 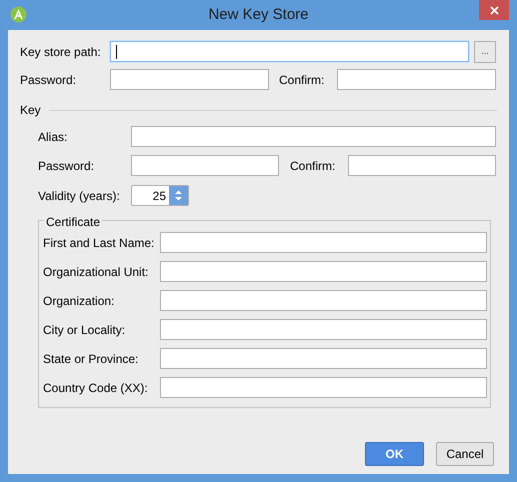 I want to click on number-spinner: 25, so click(x=160, y=195).